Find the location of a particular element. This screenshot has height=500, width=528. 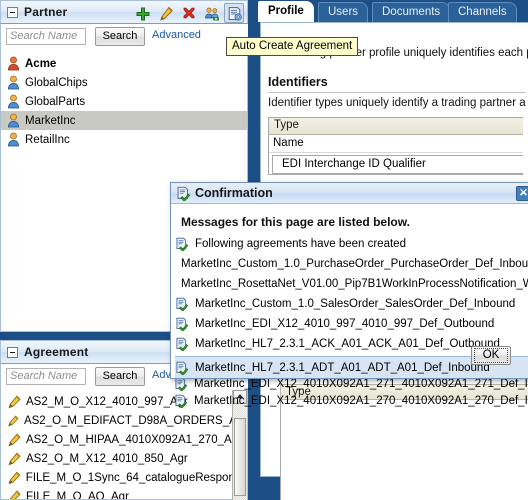

partner-search-input: Search Name is located at coordinates (46, 36).